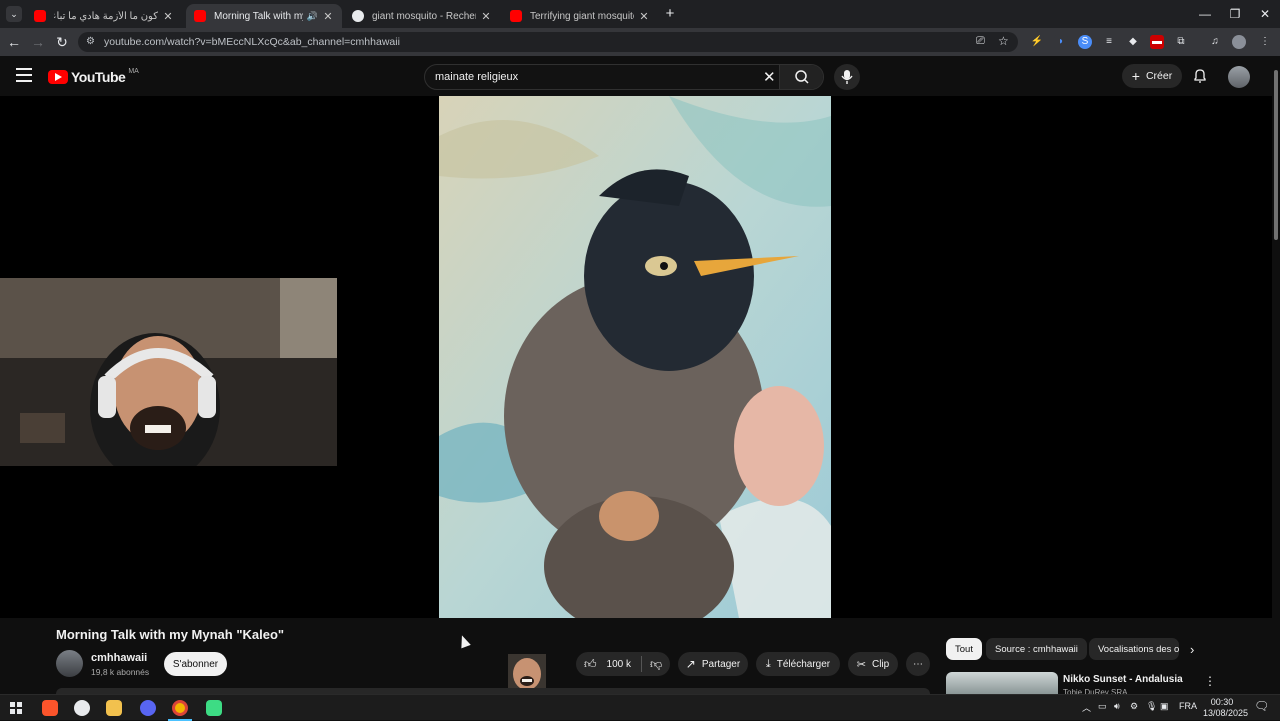  I want to click on youtube-wordmark: YouTube, so click(98, 77).